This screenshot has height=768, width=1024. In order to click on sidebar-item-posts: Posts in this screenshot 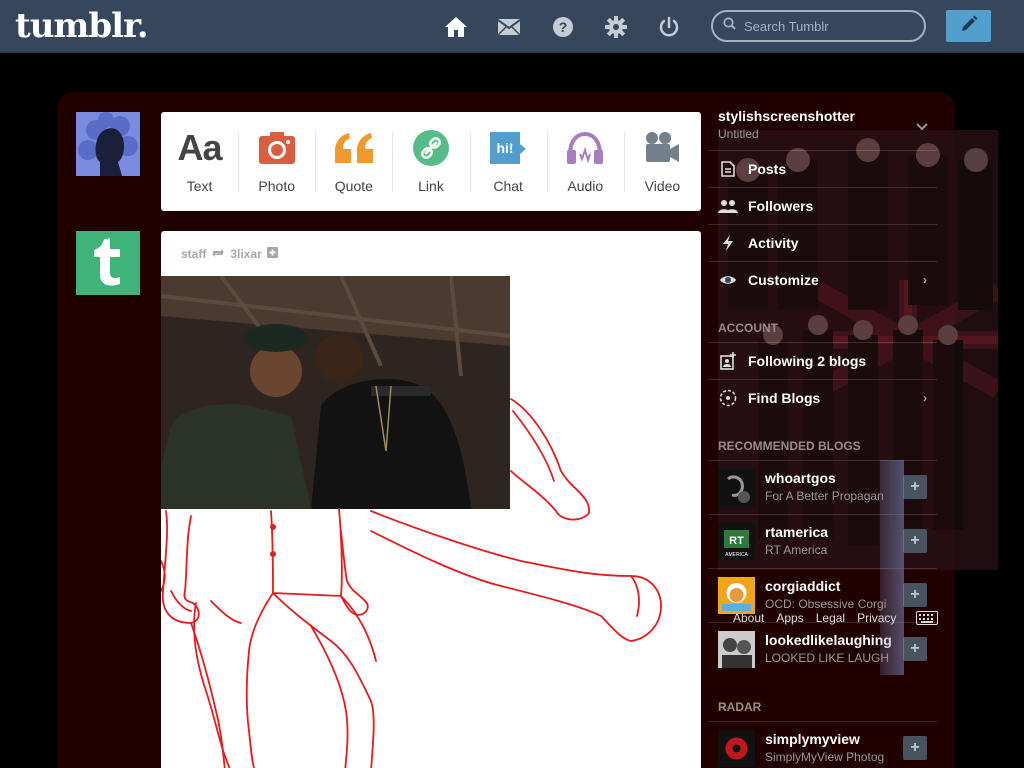, I will do `click(822, 168)`.